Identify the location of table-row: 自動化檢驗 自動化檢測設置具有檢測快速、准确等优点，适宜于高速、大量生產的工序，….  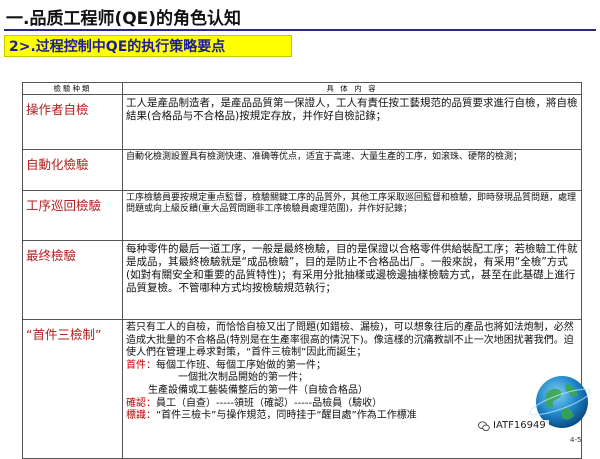
(302, 170).